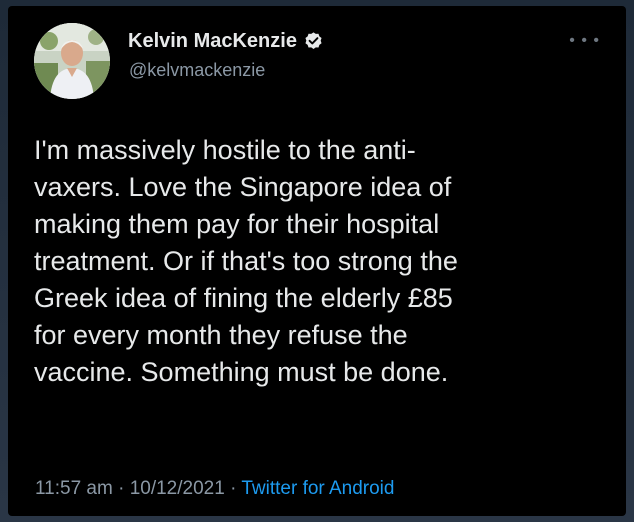 Image resolution: width=634 pixels, height=522 pixels. What do you see at coordinates (221, 335) in the screenshot?
I see `tweet-text-line: for every month they refuse the` at bounding box center [221, 335].